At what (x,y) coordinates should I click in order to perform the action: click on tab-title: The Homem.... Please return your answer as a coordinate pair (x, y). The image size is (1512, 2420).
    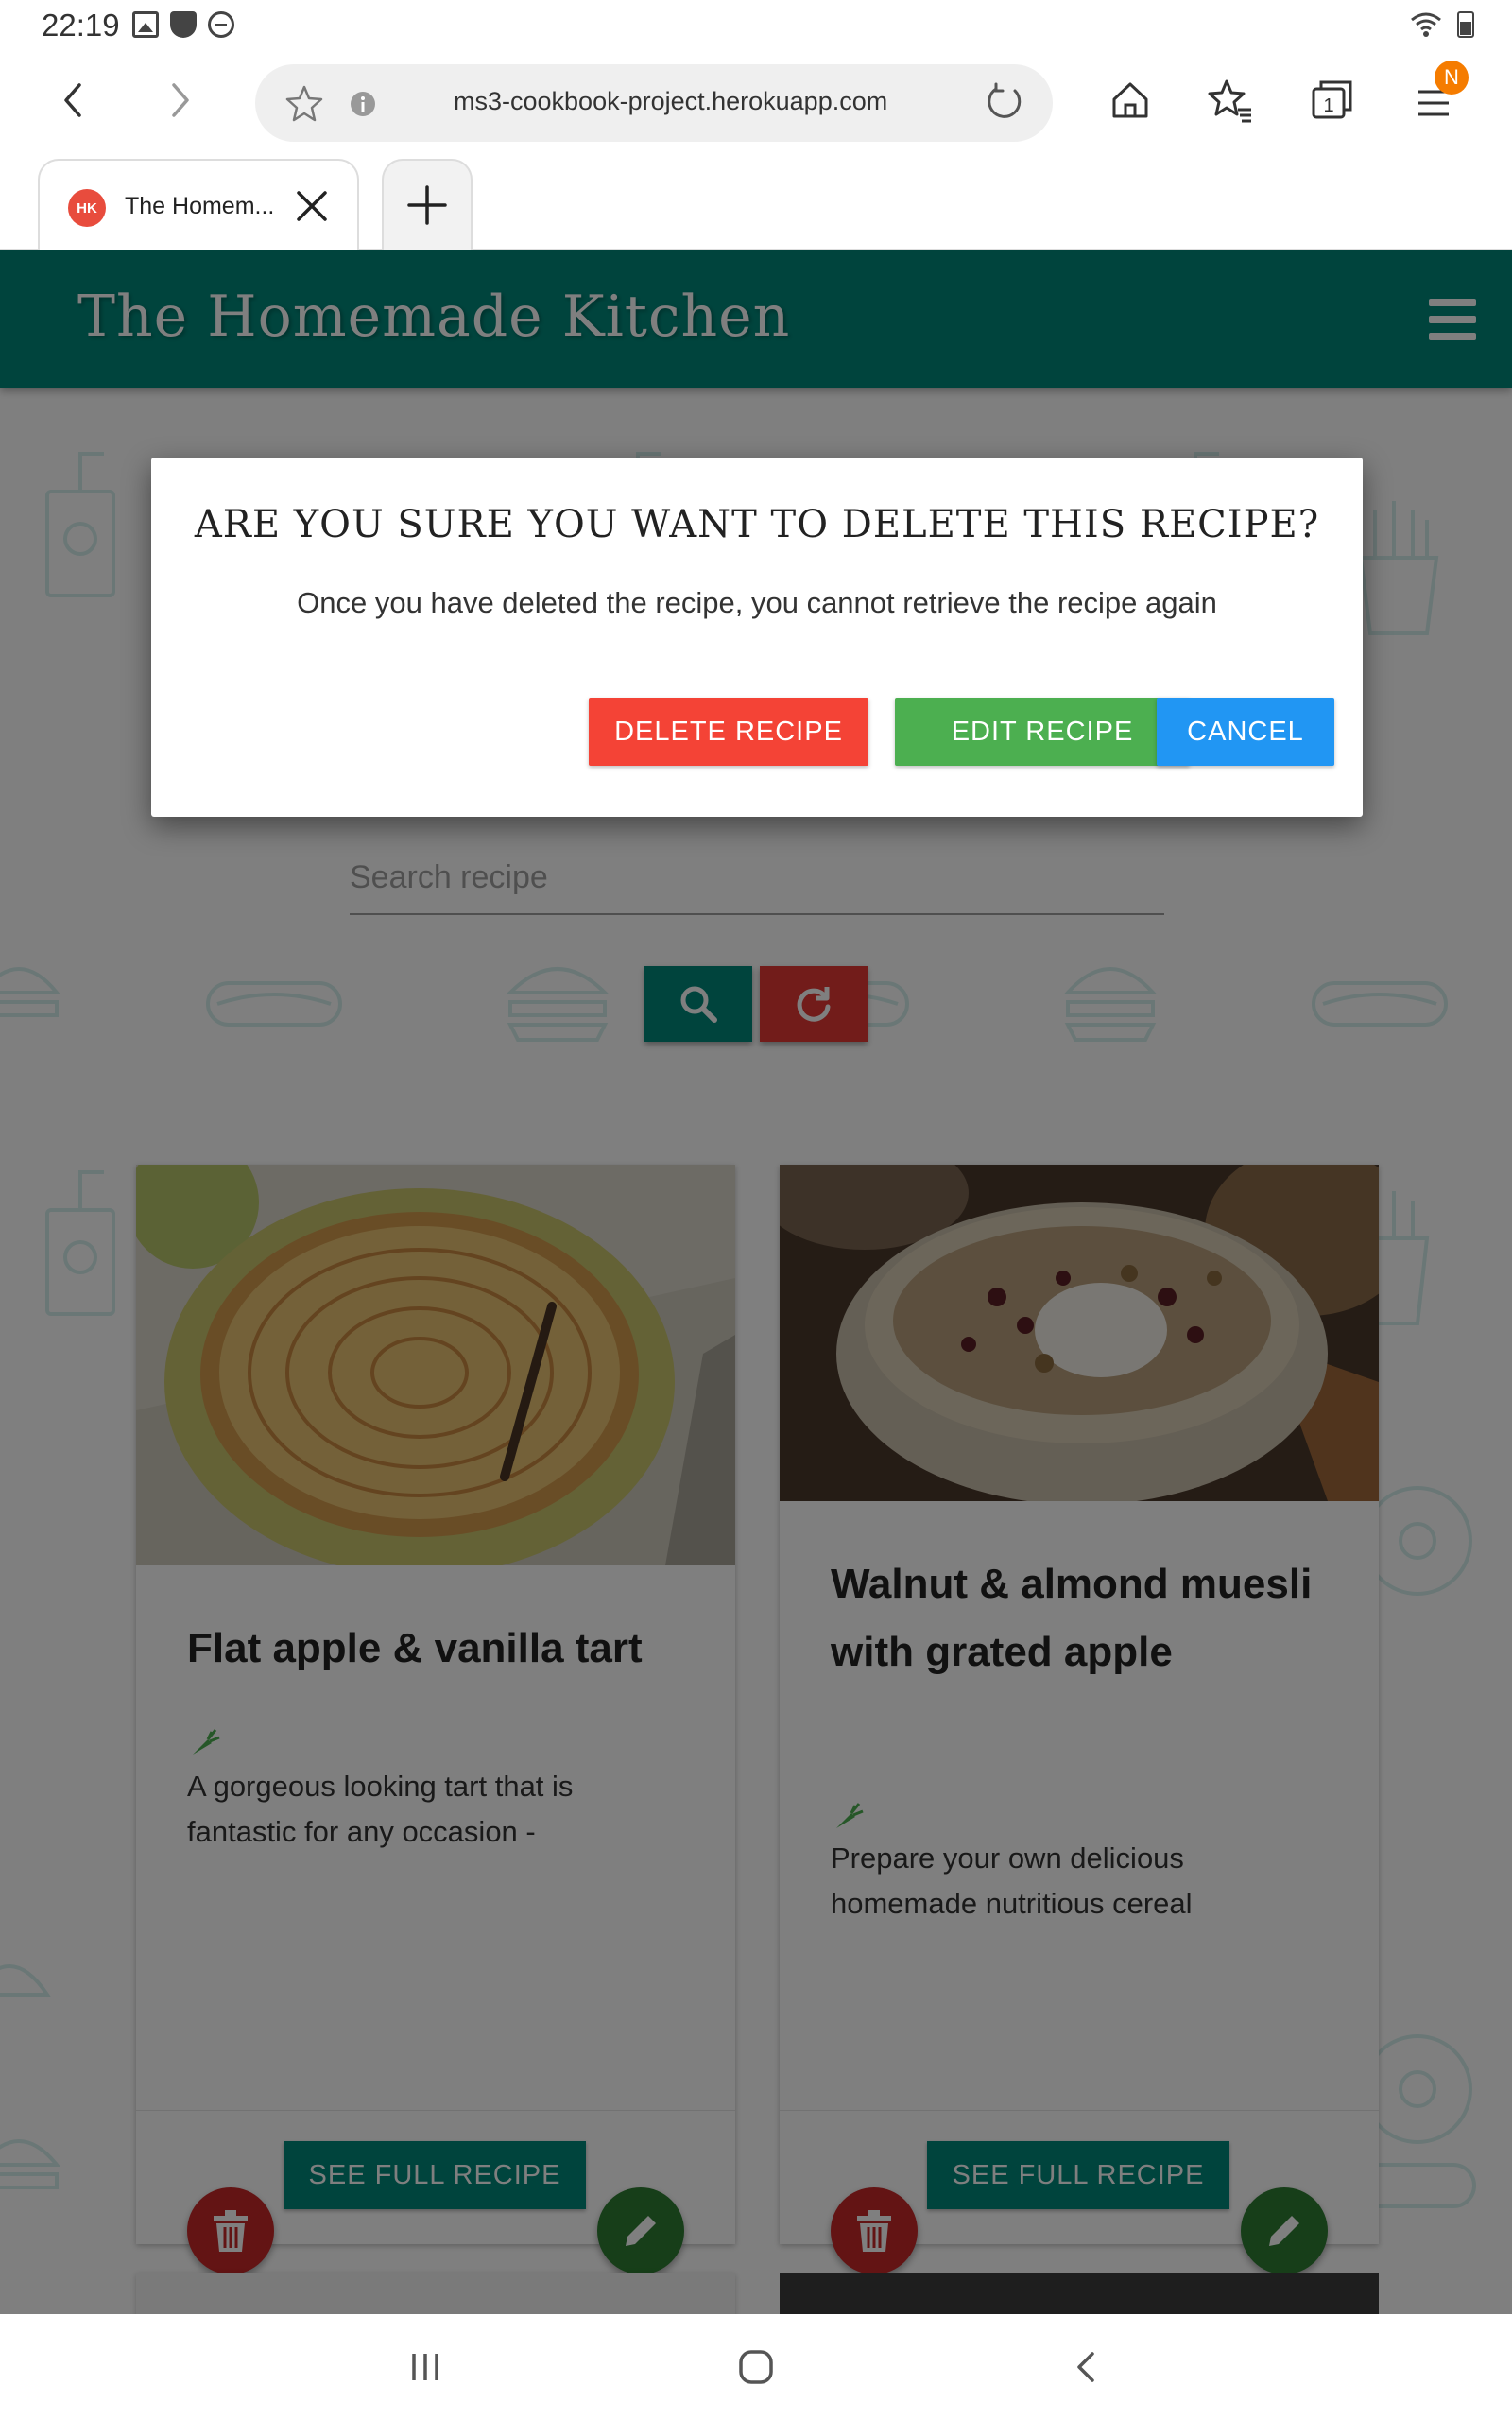
    Looking at the image, I should click on (200, 206).